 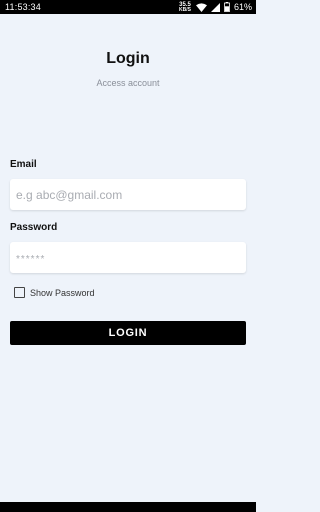 I want to click on password-field, so click(x=128, y=257).